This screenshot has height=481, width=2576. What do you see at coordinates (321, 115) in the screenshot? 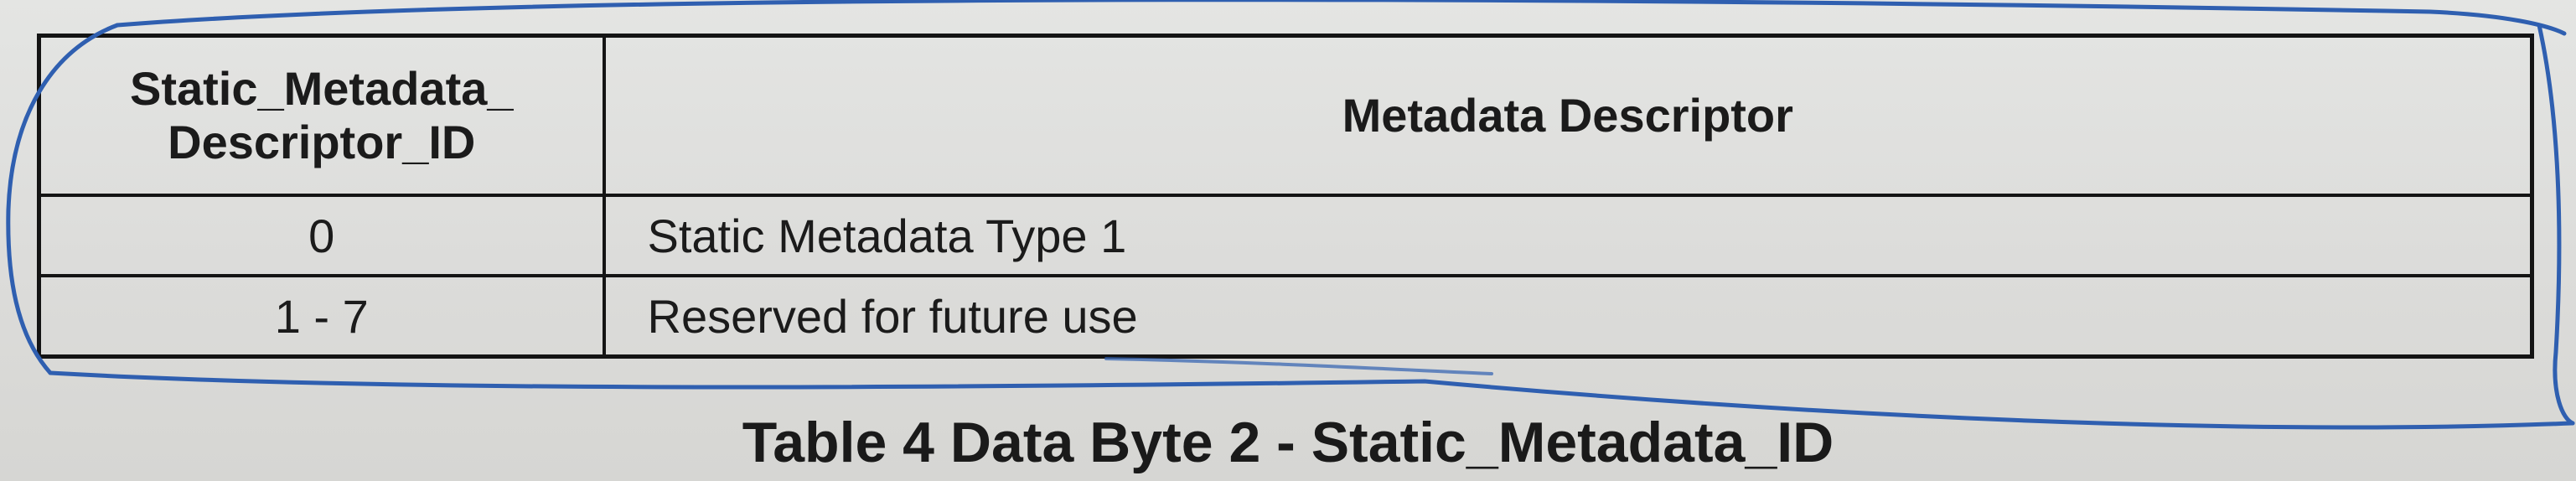
I see `header-static-metadata-descriptor-id: Static_Metadata_ Descriptor_ID` at bounding box center [321, 115].